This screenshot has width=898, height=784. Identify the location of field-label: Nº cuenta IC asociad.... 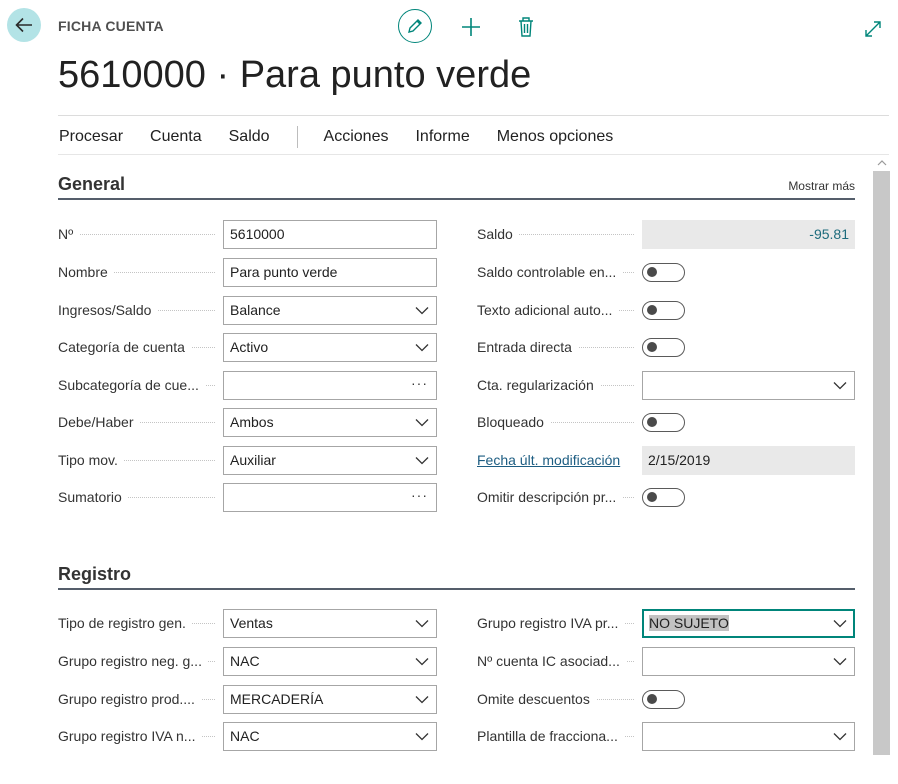
(559, 661).